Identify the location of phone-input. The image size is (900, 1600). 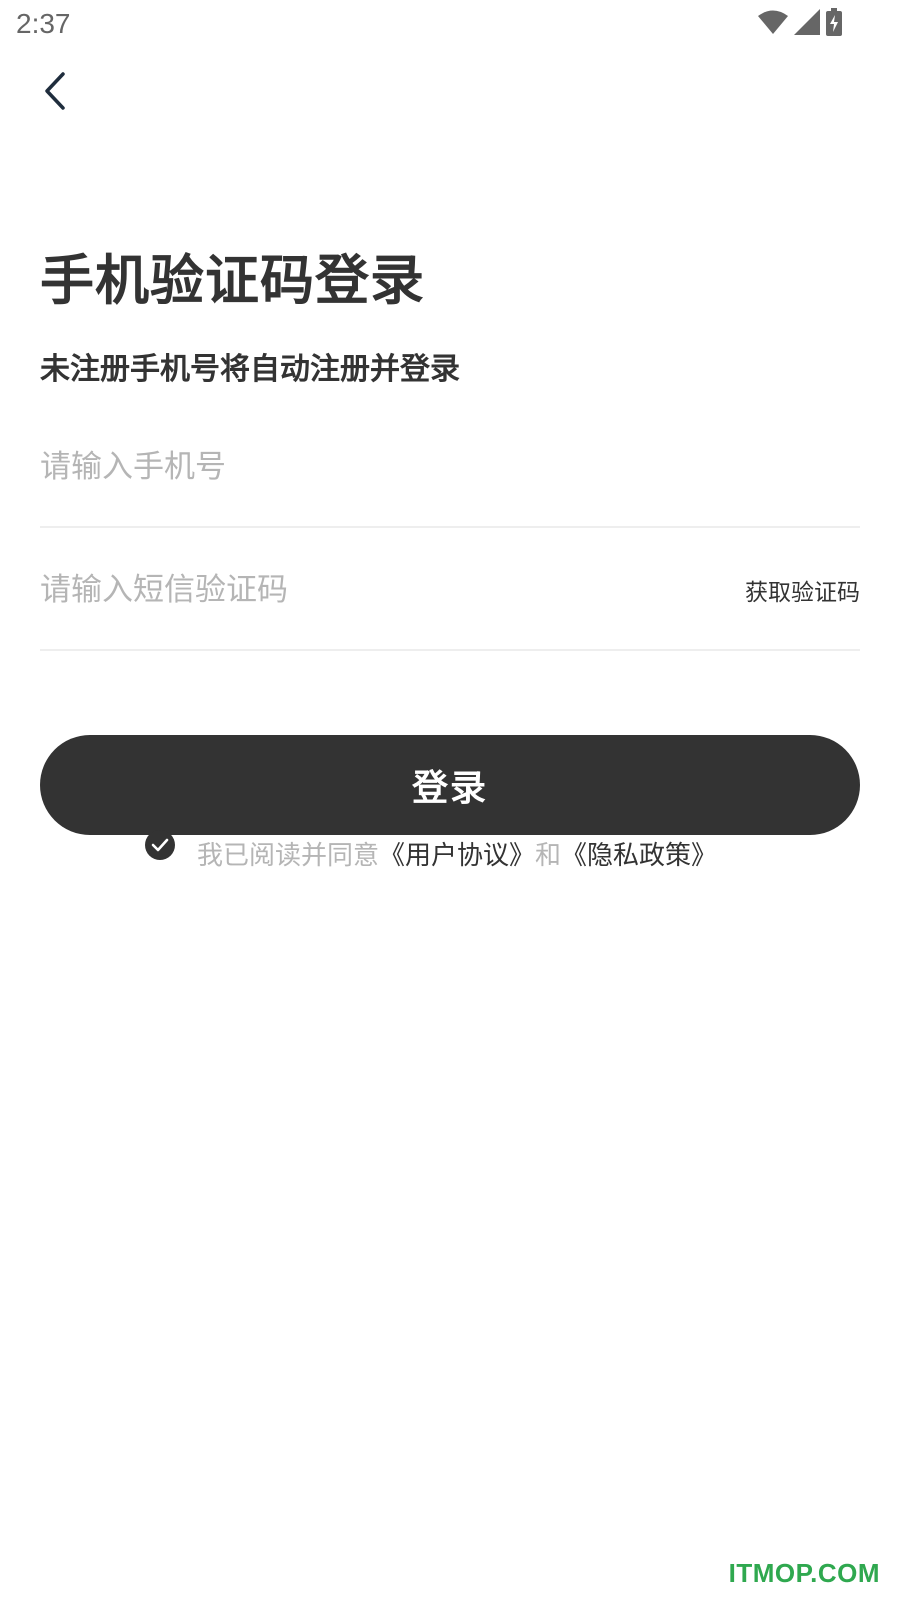
(450, 467).